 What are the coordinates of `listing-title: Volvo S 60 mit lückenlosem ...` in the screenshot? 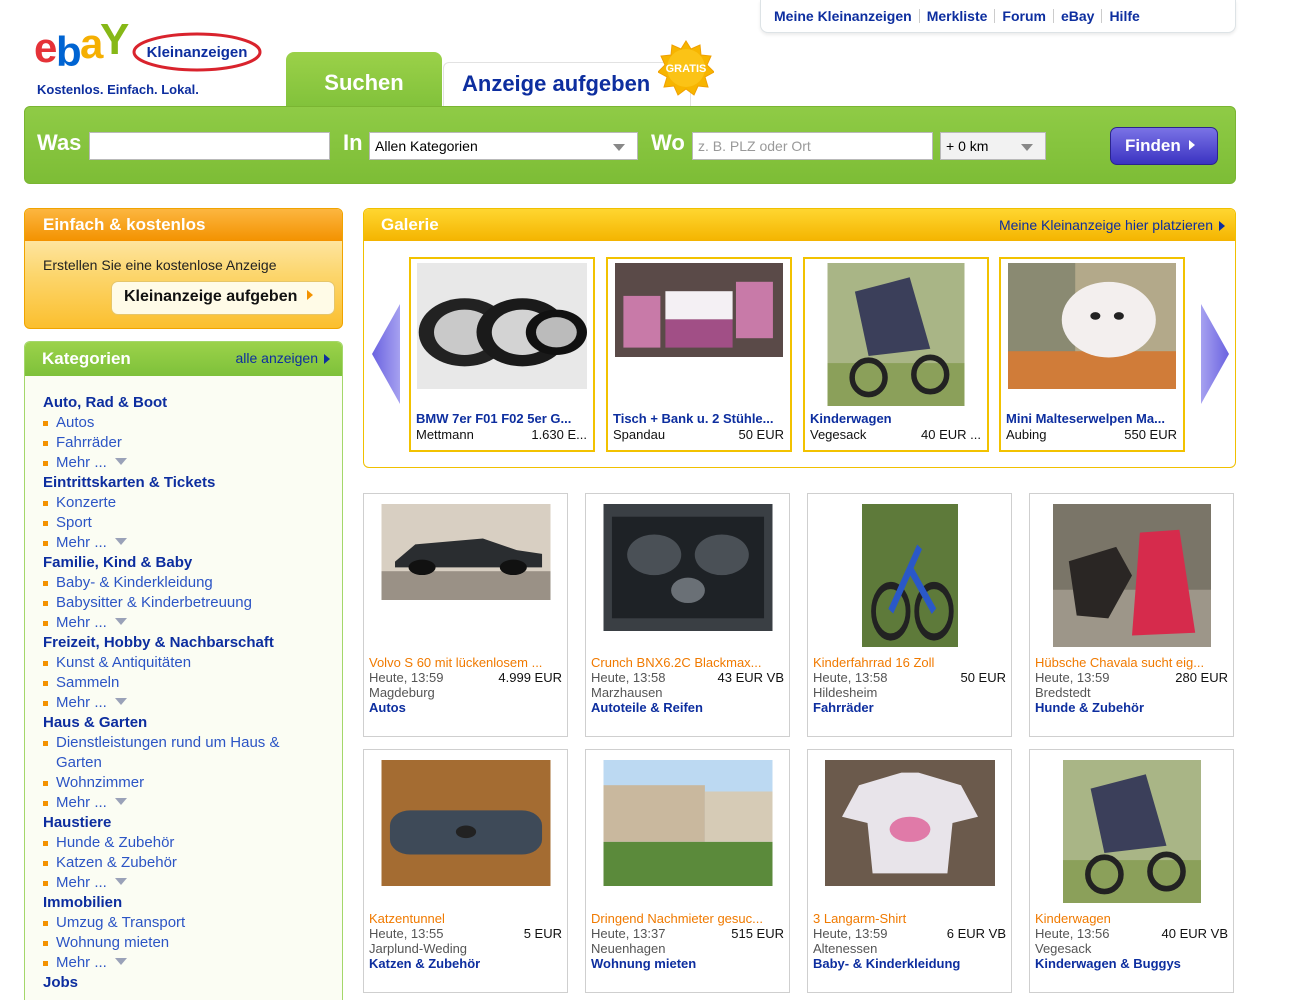 It's located at (465, 662).